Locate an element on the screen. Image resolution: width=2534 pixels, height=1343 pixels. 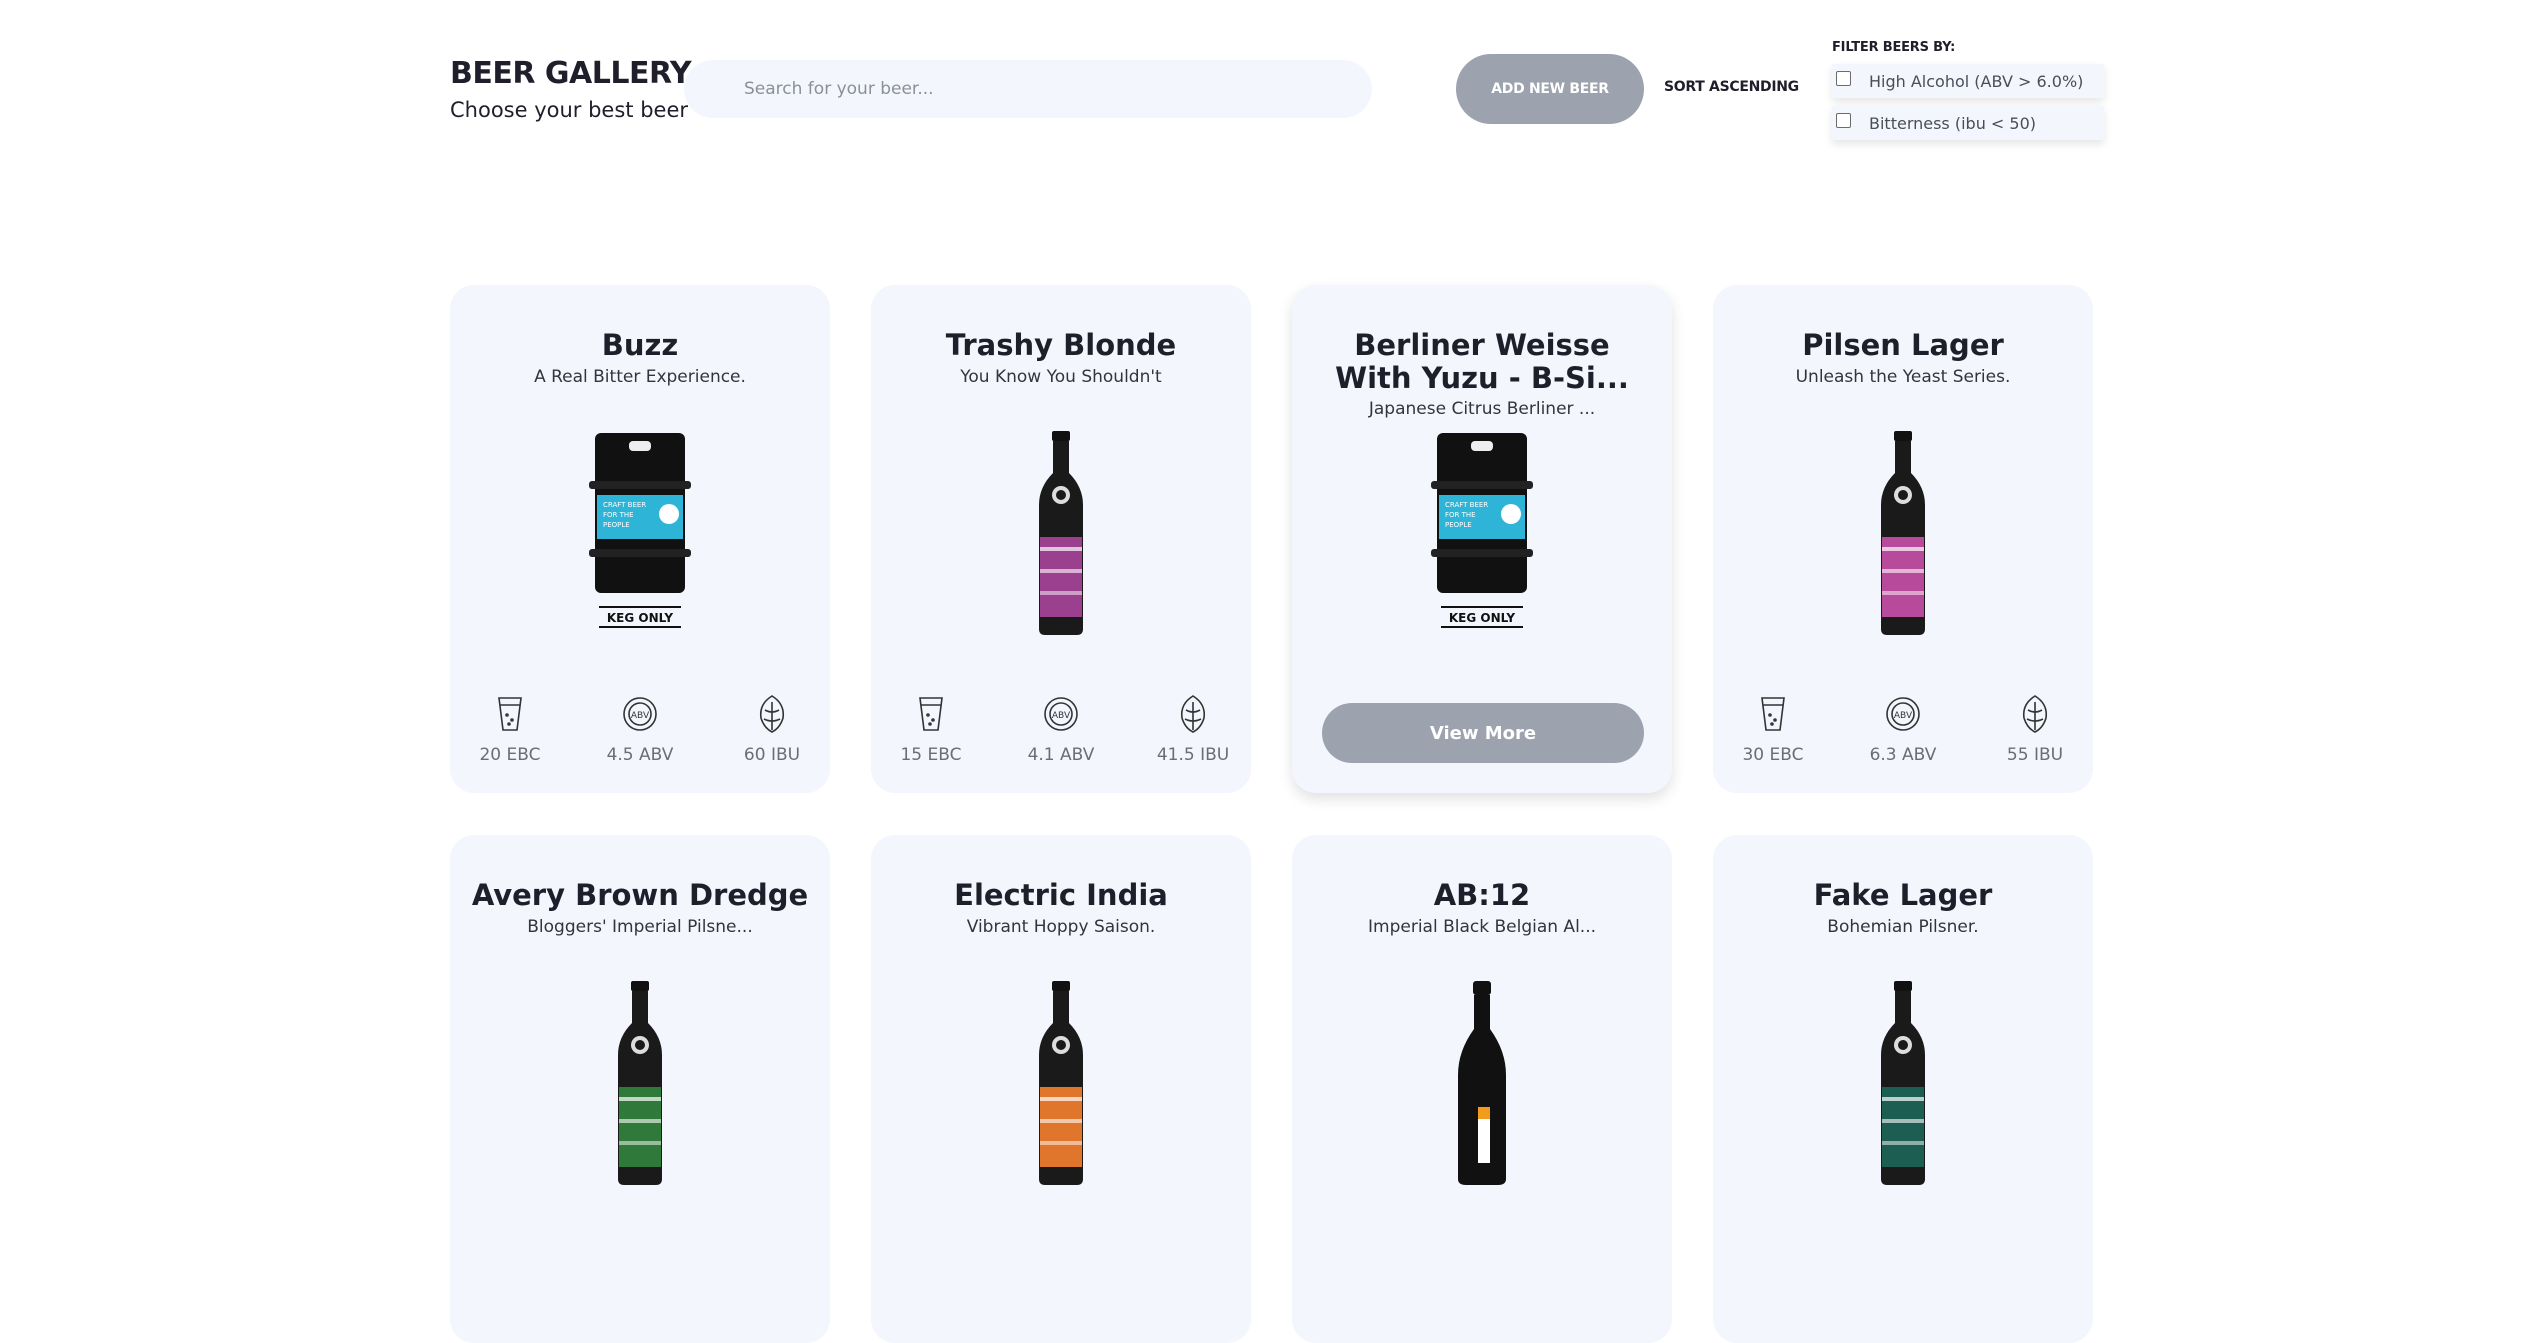
ebc-stat: 20 EBC is located at coordinates (510, 729).